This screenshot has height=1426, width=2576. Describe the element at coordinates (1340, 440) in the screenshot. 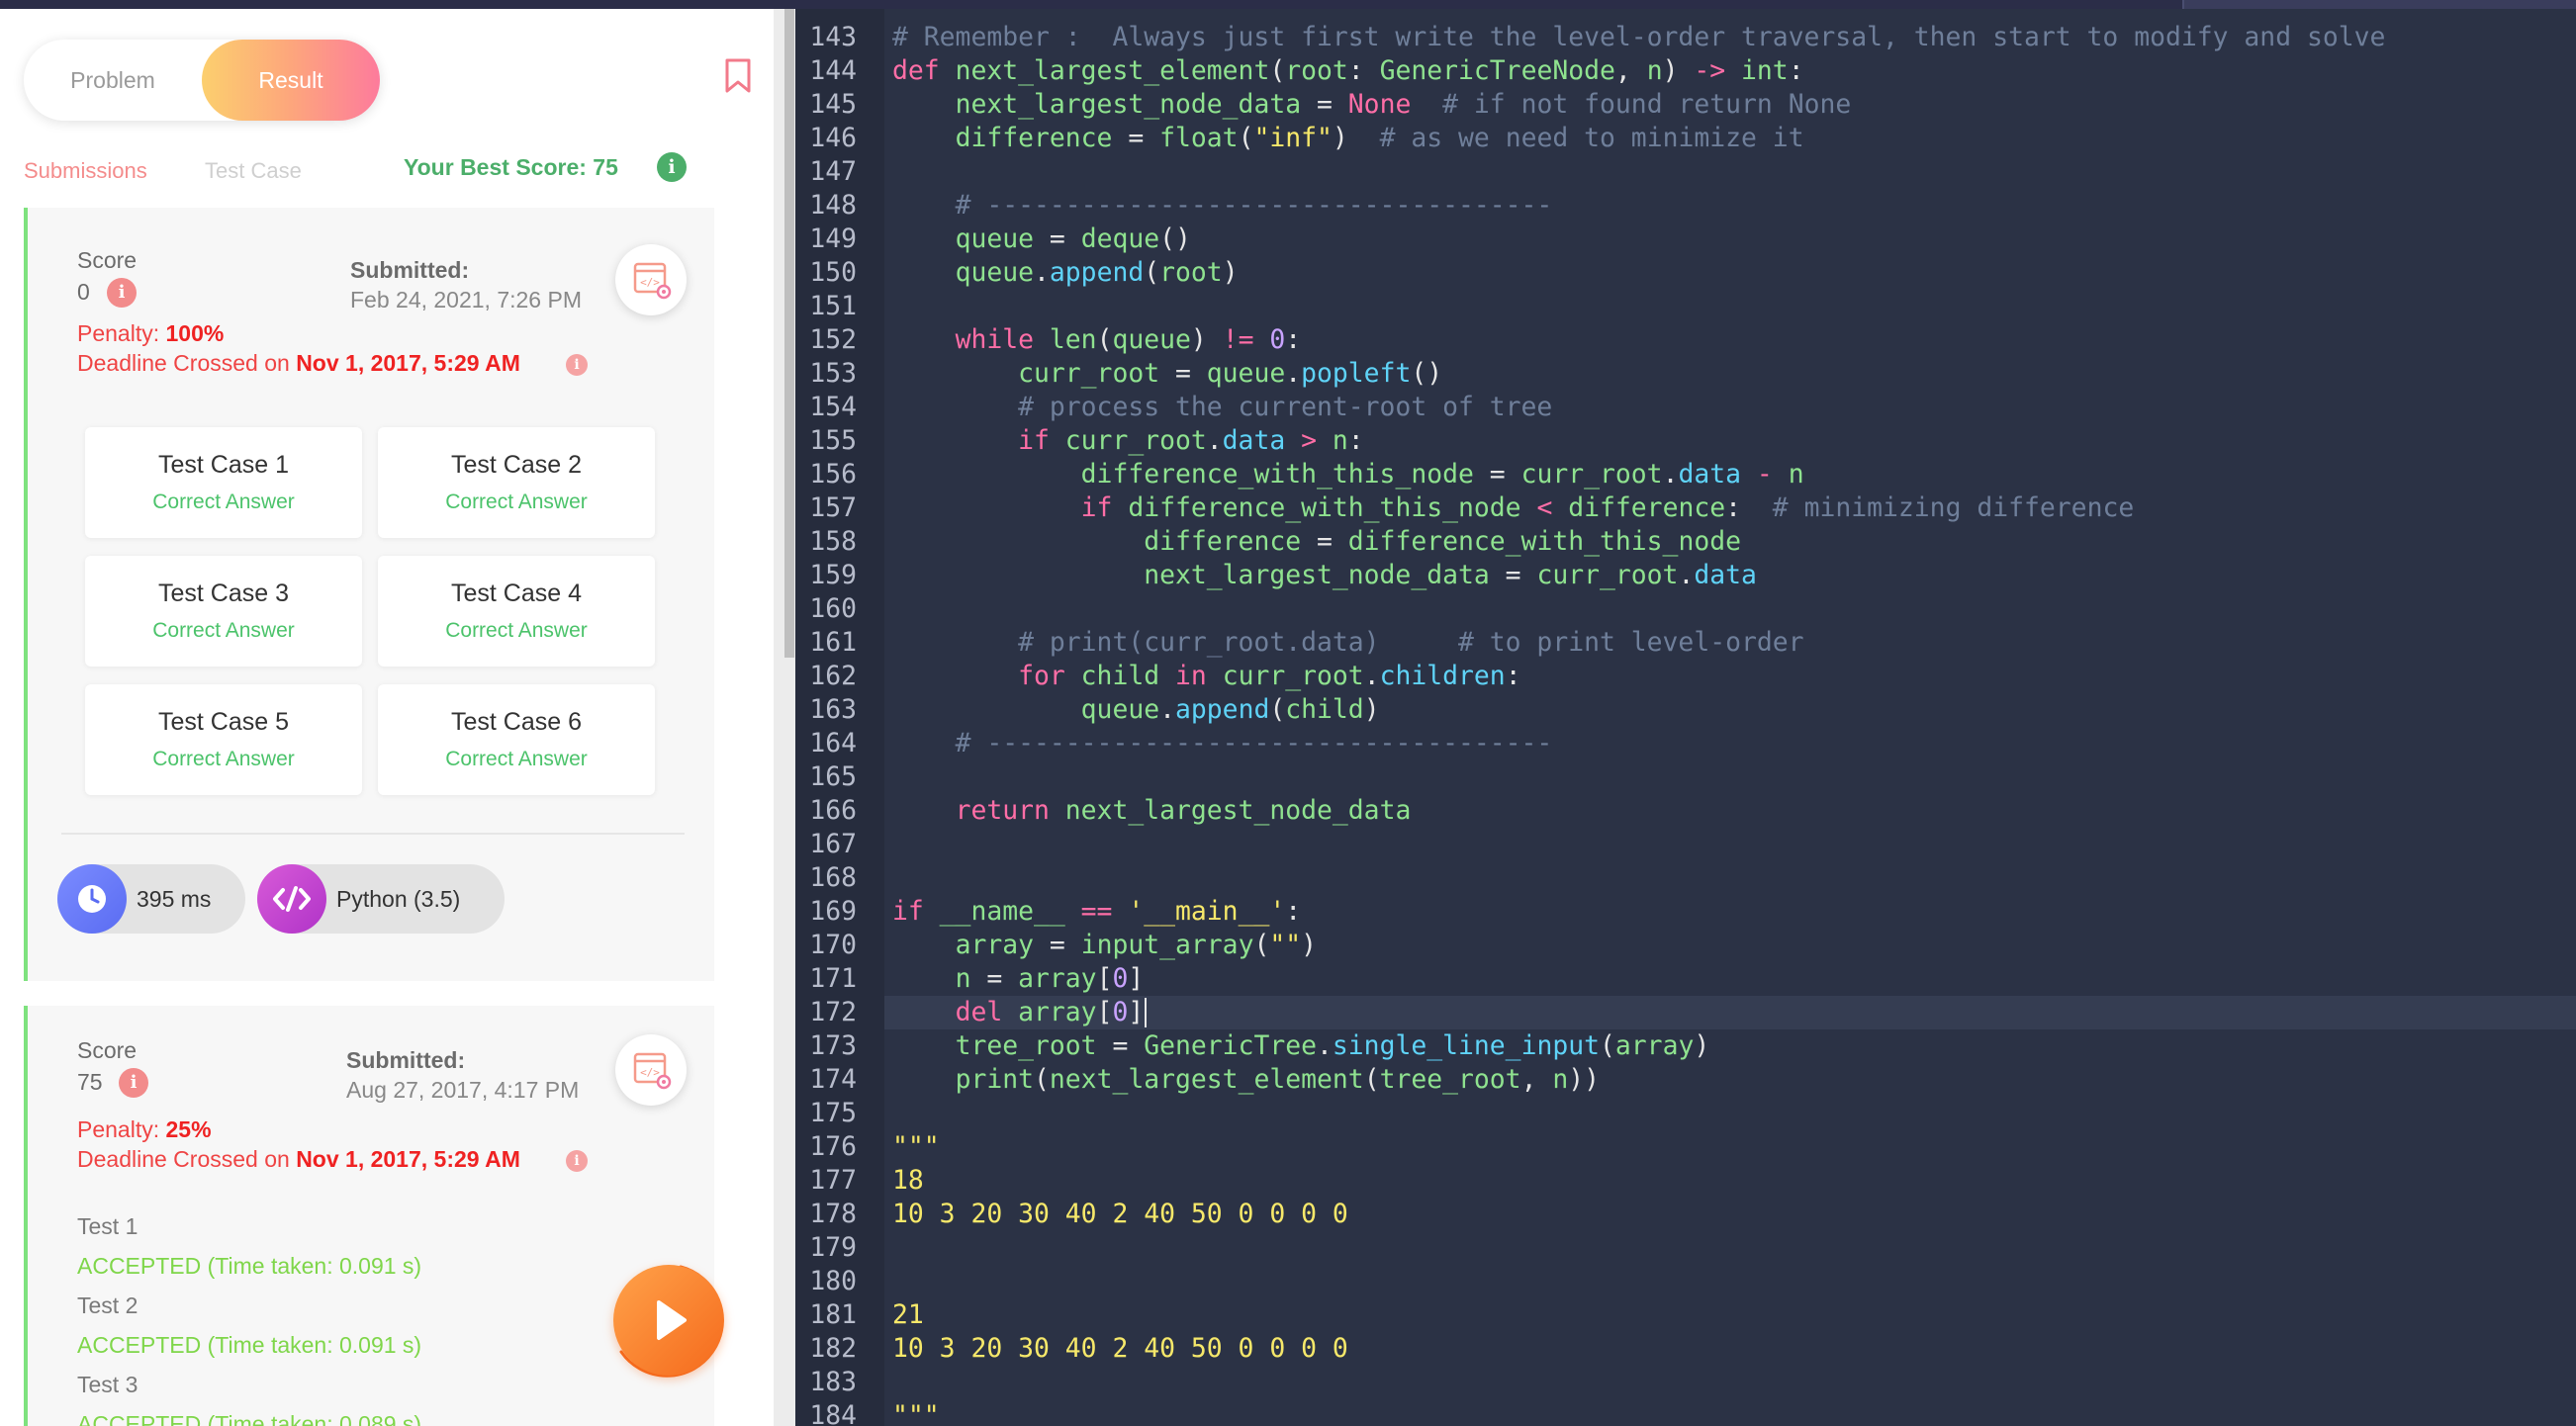

I see `code-token: n` at that location.